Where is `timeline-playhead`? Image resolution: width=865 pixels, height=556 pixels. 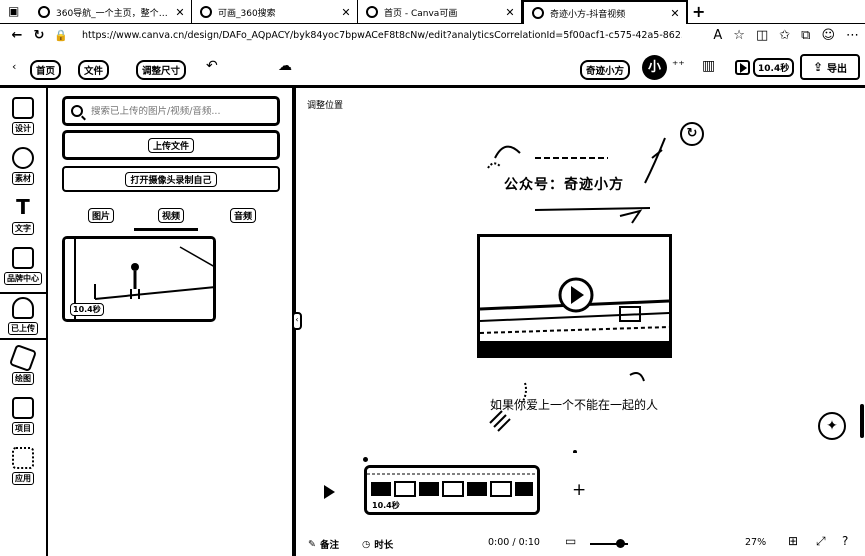
timeline-playhead is located at coordinates (365, 459).